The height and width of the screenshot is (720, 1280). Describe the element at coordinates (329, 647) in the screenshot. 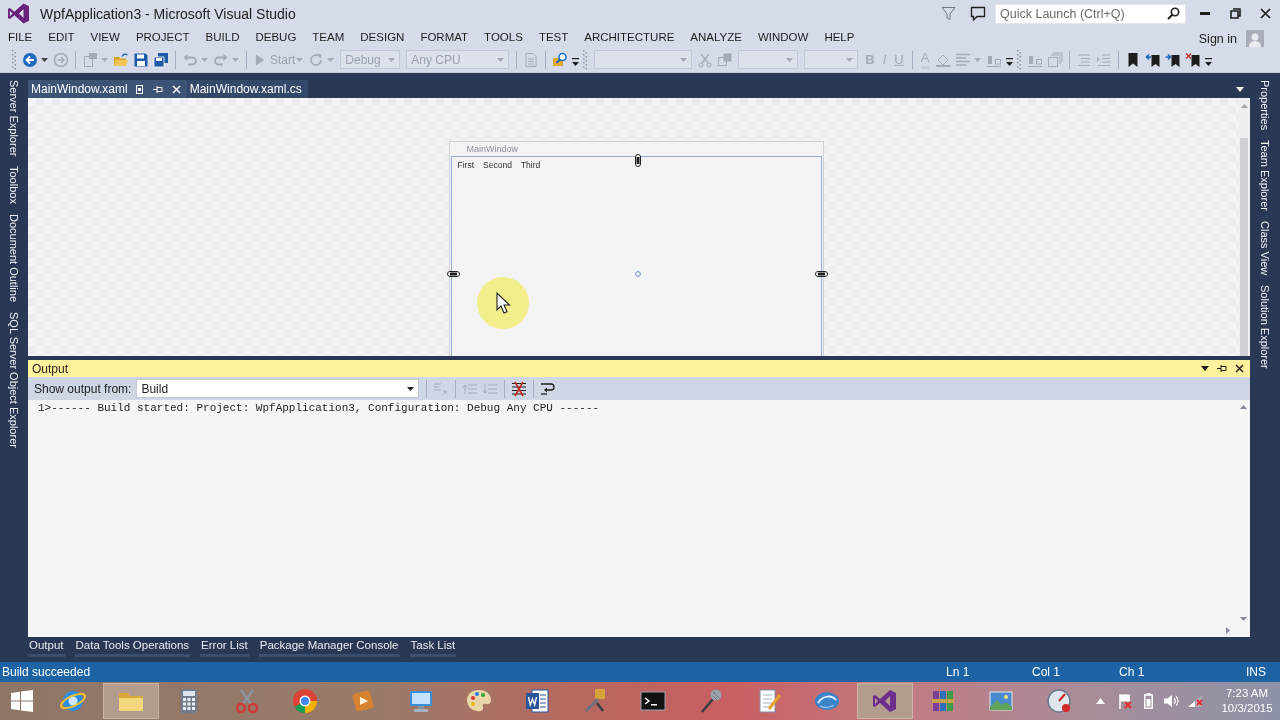

I see `tool-window-tab: Package Manager Console` at that location.